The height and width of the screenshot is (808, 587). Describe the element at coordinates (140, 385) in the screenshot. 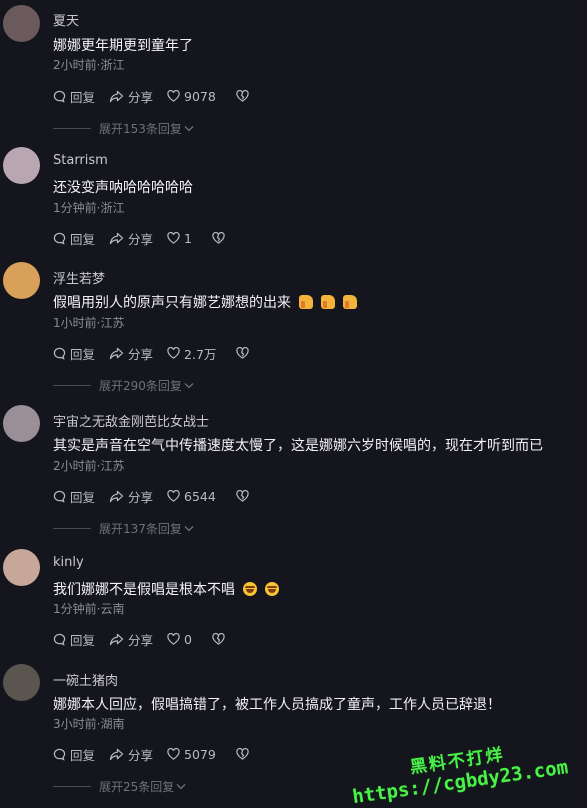

I see `expand-replies-label: 展开290条回复` at that location.